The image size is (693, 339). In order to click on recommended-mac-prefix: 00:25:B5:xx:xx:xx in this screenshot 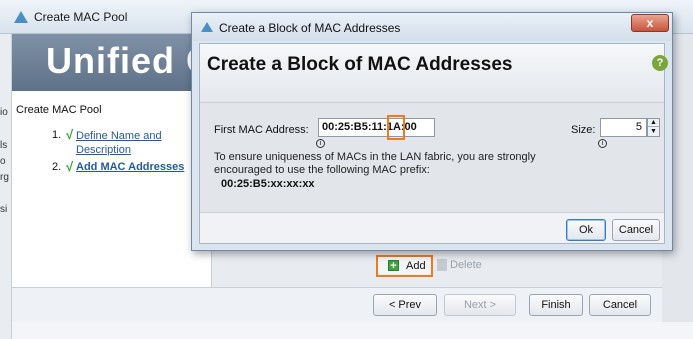, I will do `click(268, 184)`.